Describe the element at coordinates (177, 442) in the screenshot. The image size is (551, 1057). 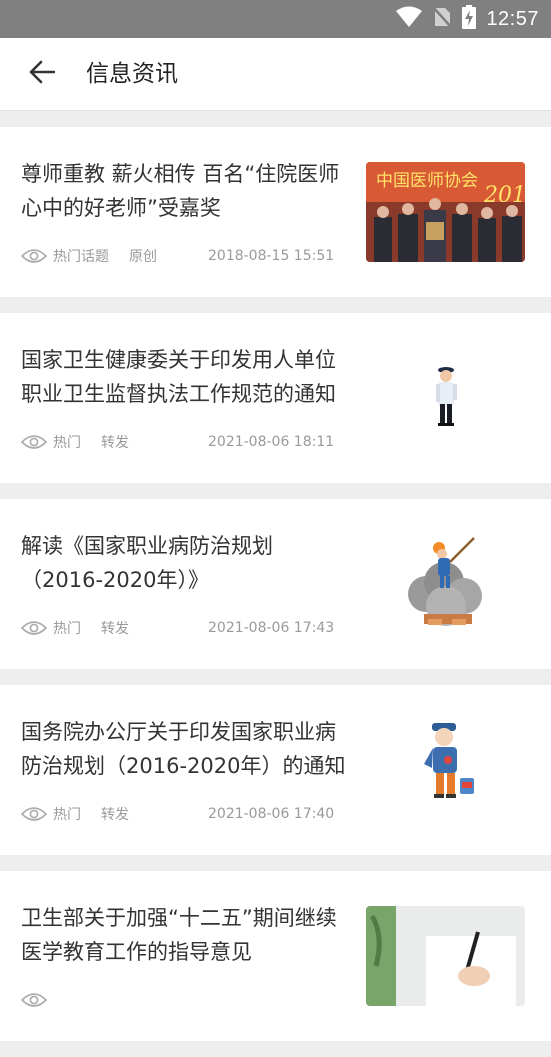
I see `article-meta: 热门 转发 2021-08-06 18:11` at that location.